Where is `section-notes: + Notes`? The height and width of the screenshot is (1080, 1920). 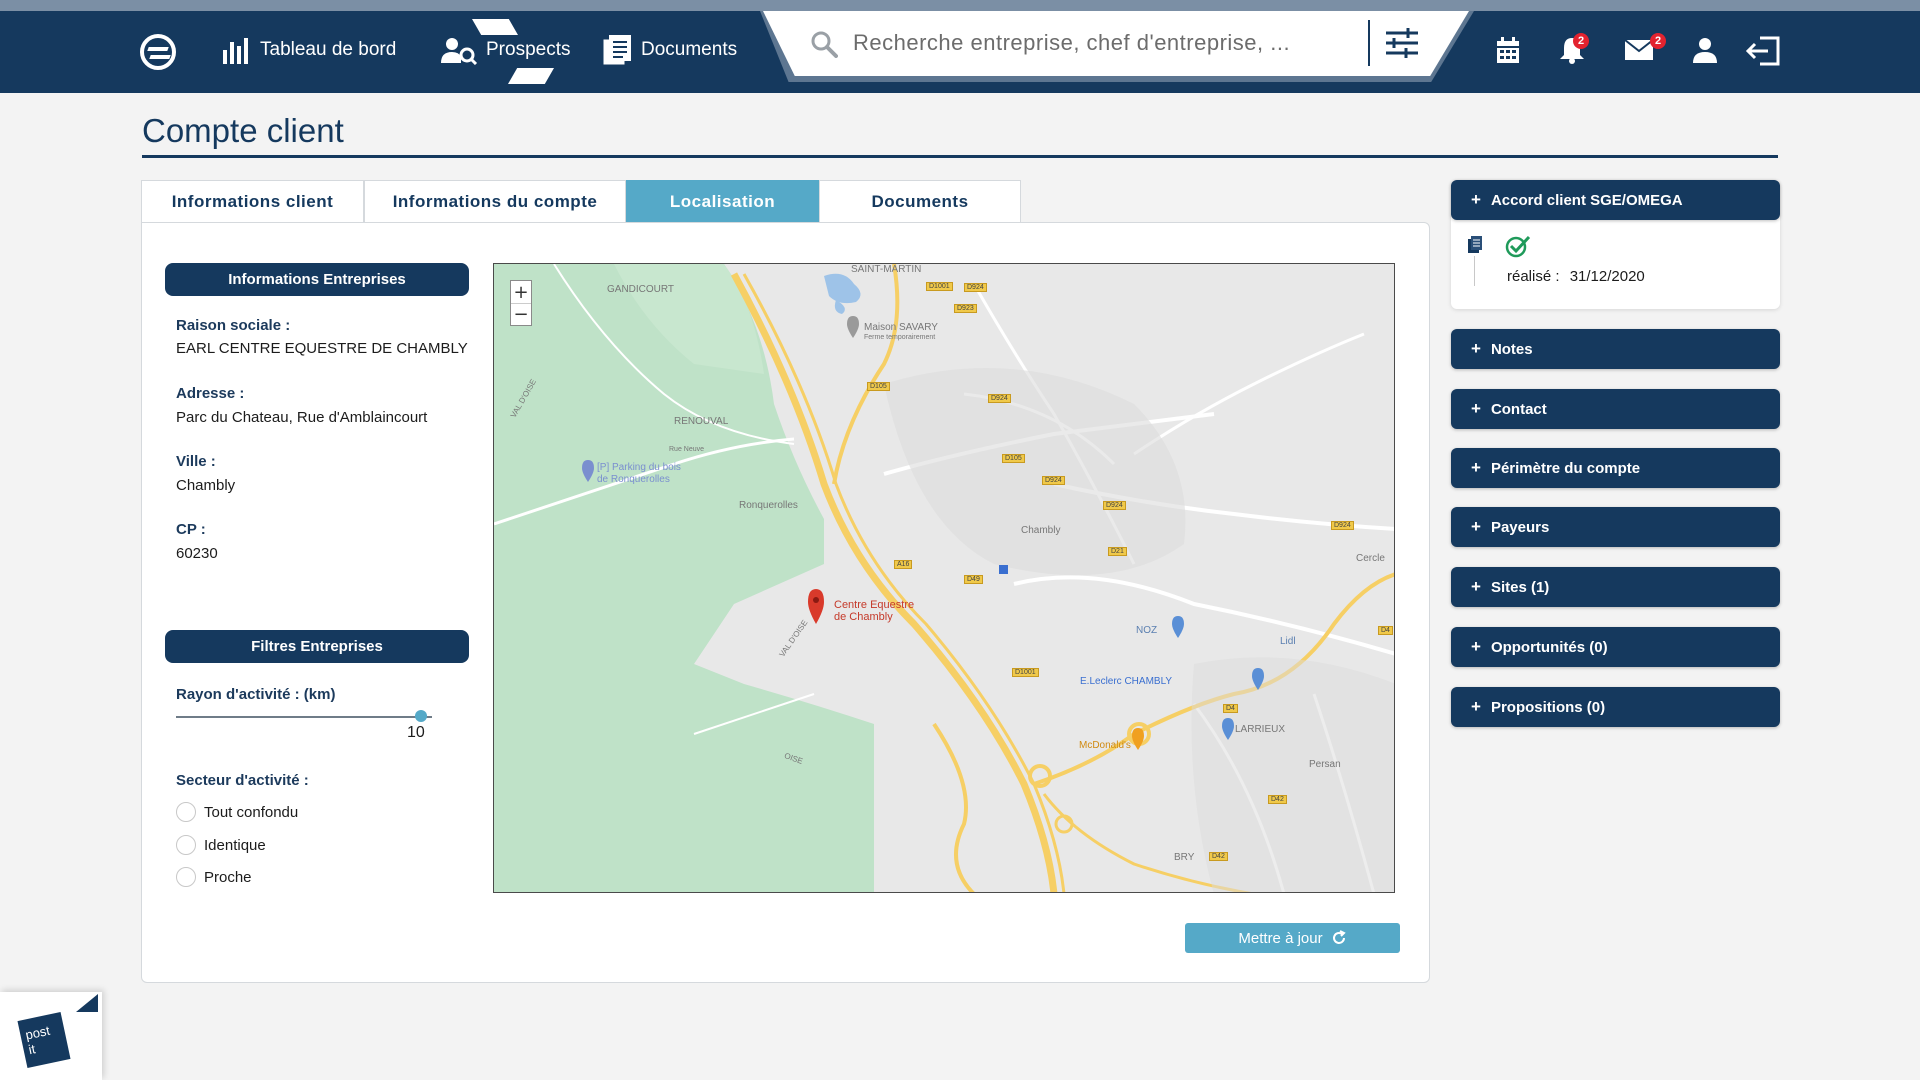 section-notes: + Notes is located at coordinates (1615, 349).